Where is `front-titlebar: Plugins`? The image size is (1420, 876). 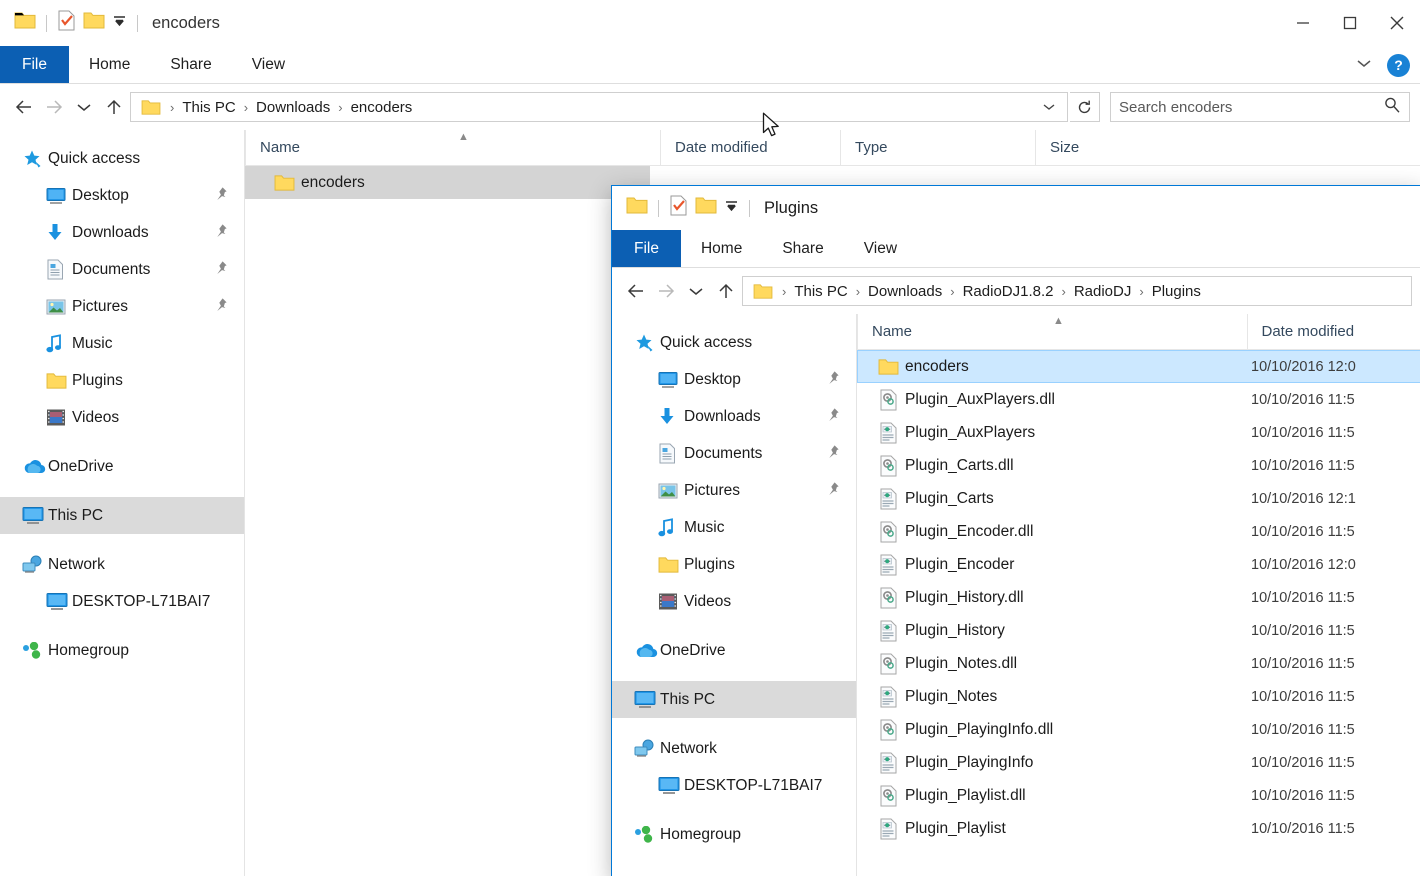
front-titlebar: Plugins is located at coordinates (1016, 208).